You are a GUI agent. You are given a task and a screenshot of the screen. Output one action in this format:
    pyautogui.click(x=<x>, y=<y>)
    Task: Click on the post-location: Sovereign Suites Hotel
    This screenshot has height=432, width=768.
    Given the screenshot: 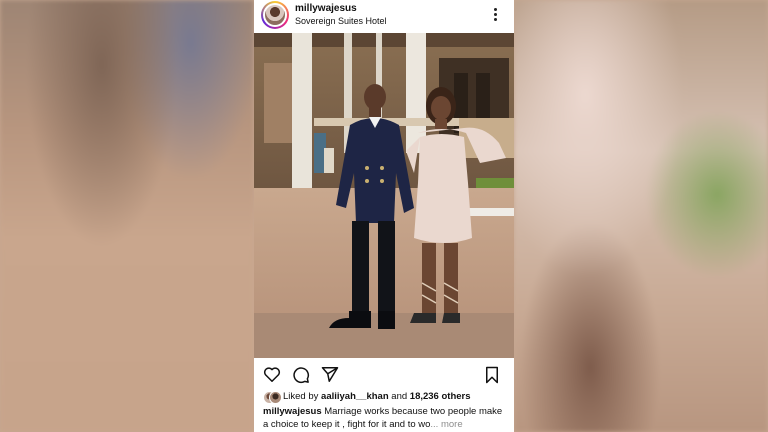 What is the action you would take?
    pyautogui.click(x=341, y=21)
    